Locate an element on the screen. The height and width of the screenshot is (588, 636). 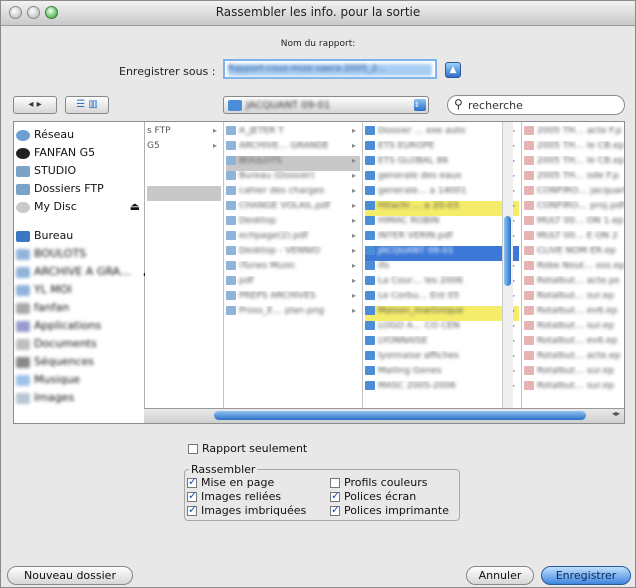
sidebar-item-bureau: Bureau is located at coordinates (44, 237).